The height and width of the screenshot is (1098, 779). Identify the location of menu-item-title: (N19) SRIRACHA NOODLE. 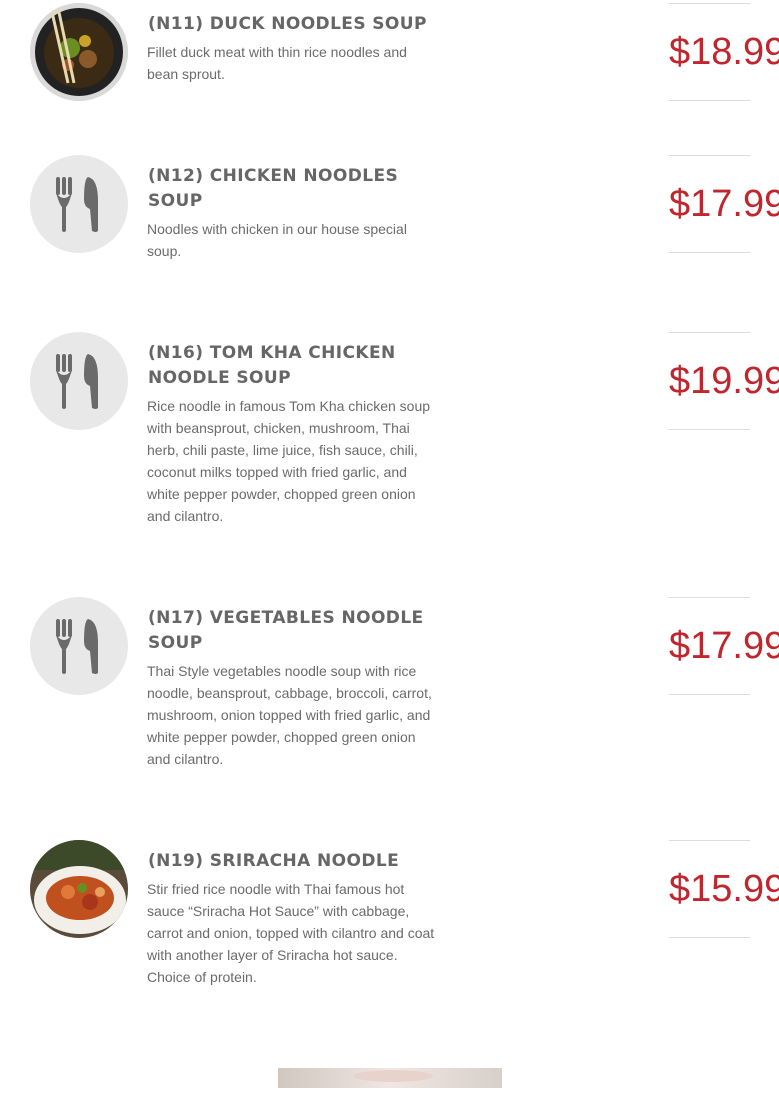
(274, 861).